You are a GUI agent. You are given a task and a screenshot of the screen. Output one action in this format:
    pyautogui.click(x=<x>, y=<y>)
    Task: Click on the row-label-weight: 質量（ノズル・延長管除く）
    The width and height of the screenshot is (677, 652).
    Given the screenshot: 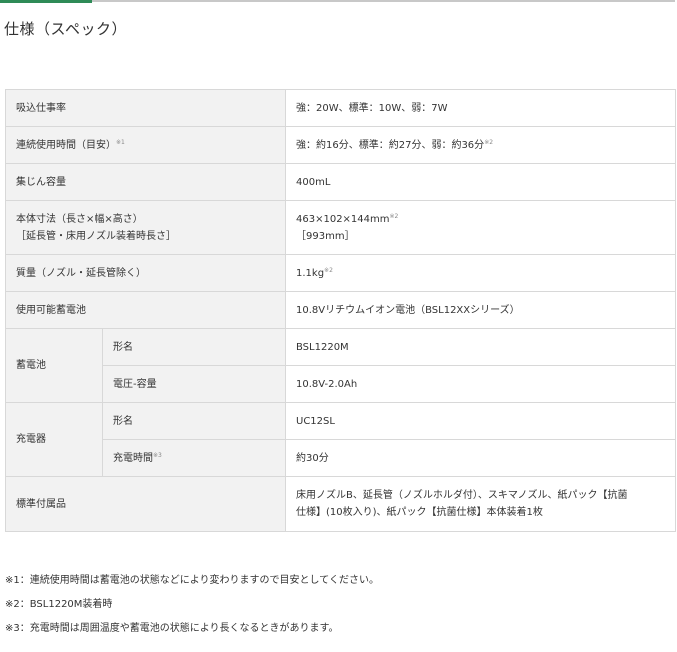 What is the action you would take?
    pyautogui.click(x=145, y=273)
    